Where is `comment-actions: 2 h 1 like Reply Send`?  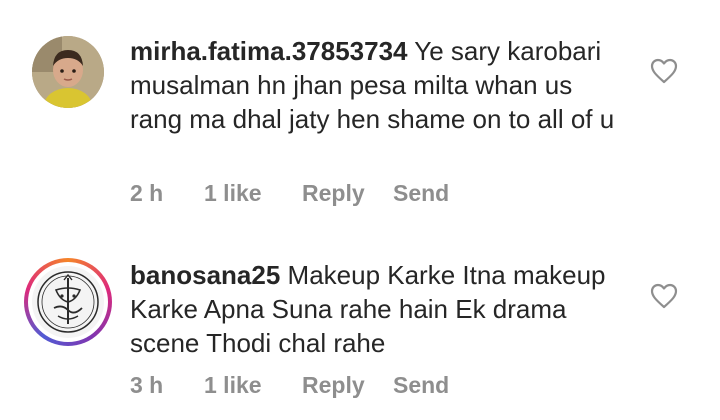 comment-actions: 2 h 1 like Reply Send is located at coordinates (289, 193).